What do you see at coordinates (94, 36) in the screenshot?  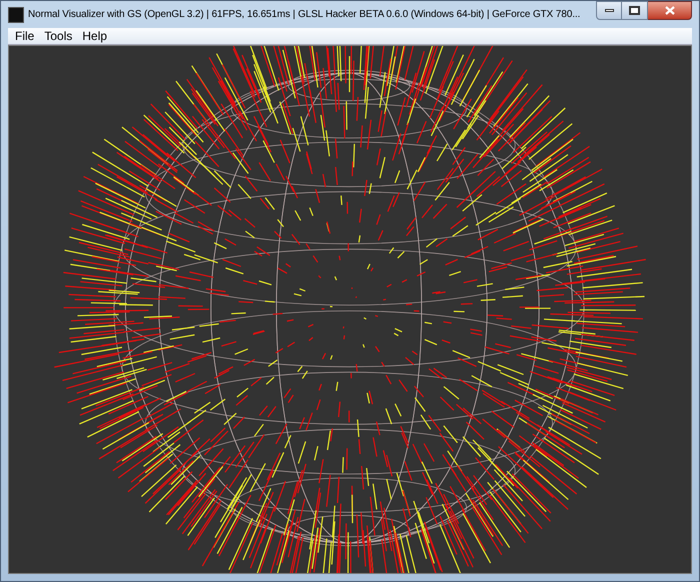 I see `menu-item: Help` at bounding box center [94, 36].